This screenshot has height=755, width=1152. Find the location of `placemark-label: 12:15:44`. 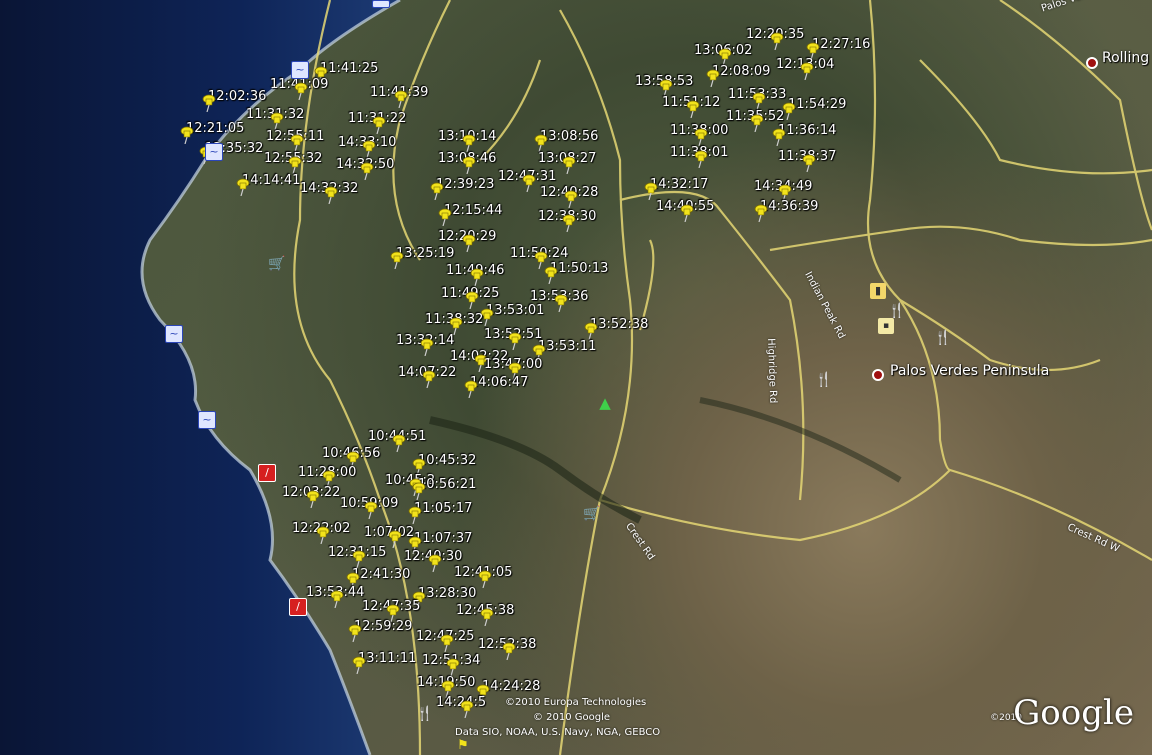

placemark-label: 12:15:44 is located at coordinates (473, 211).